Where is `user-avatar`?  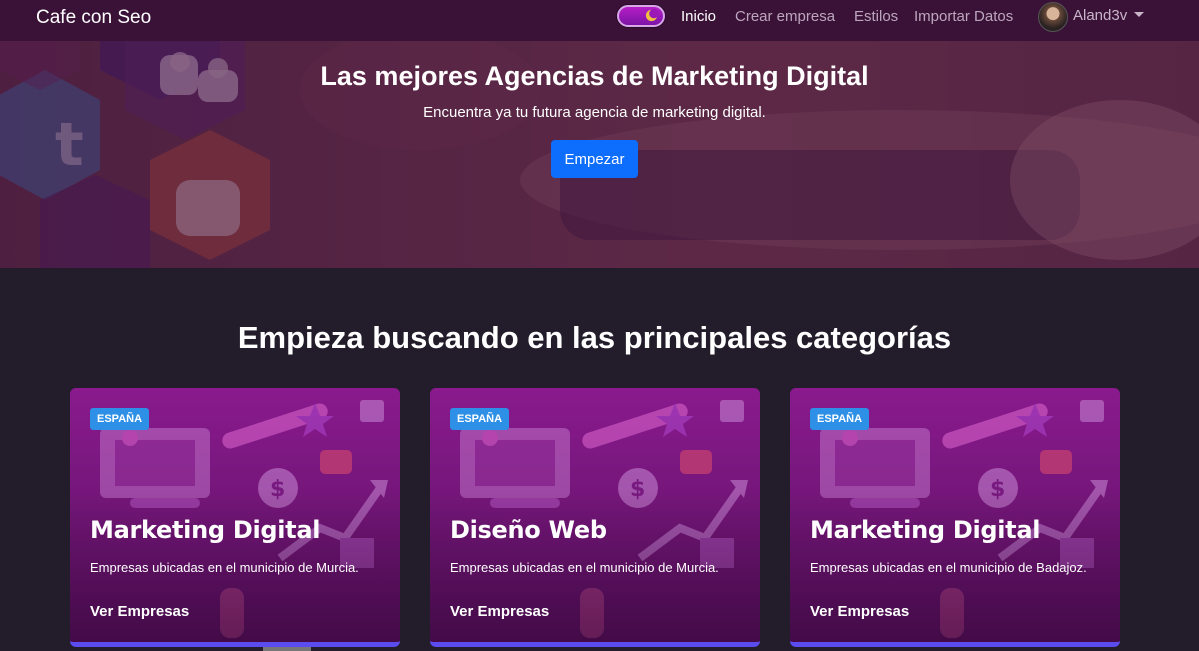 user-avatar is located at coordinates (1053, 17).